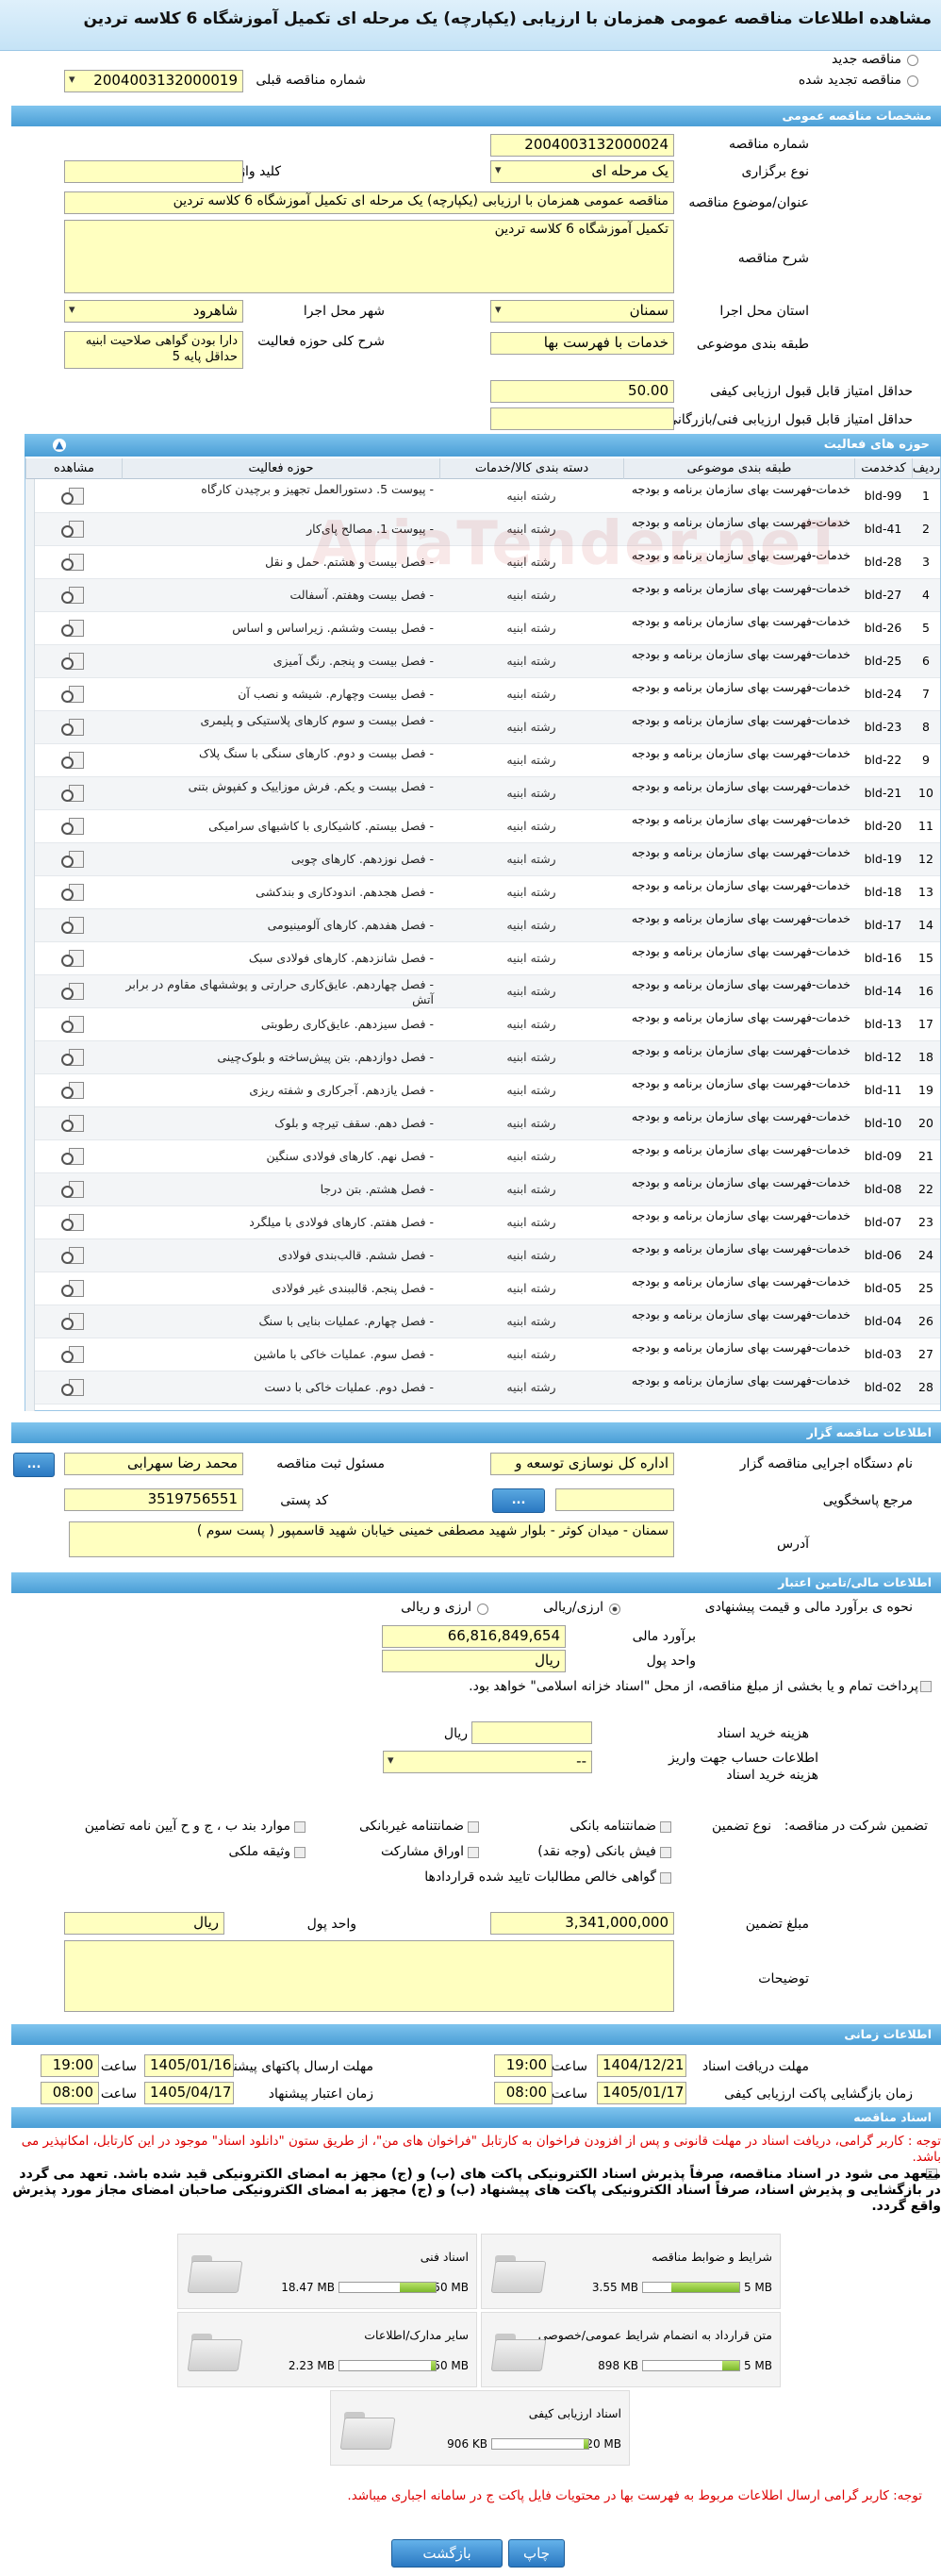 The image size is (941, 2576). I want to click on province-select: سمنان, so click(582, 311).